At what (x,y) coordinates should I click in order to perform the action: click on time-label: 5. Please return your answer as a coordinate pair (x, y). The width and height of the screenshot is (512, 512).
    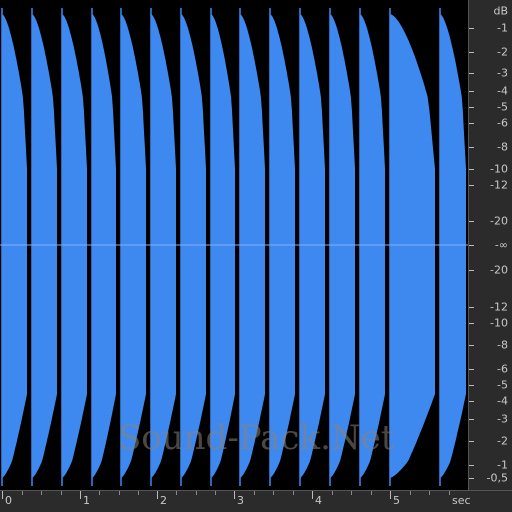
    Looking at the image, I should click on (396, 500).